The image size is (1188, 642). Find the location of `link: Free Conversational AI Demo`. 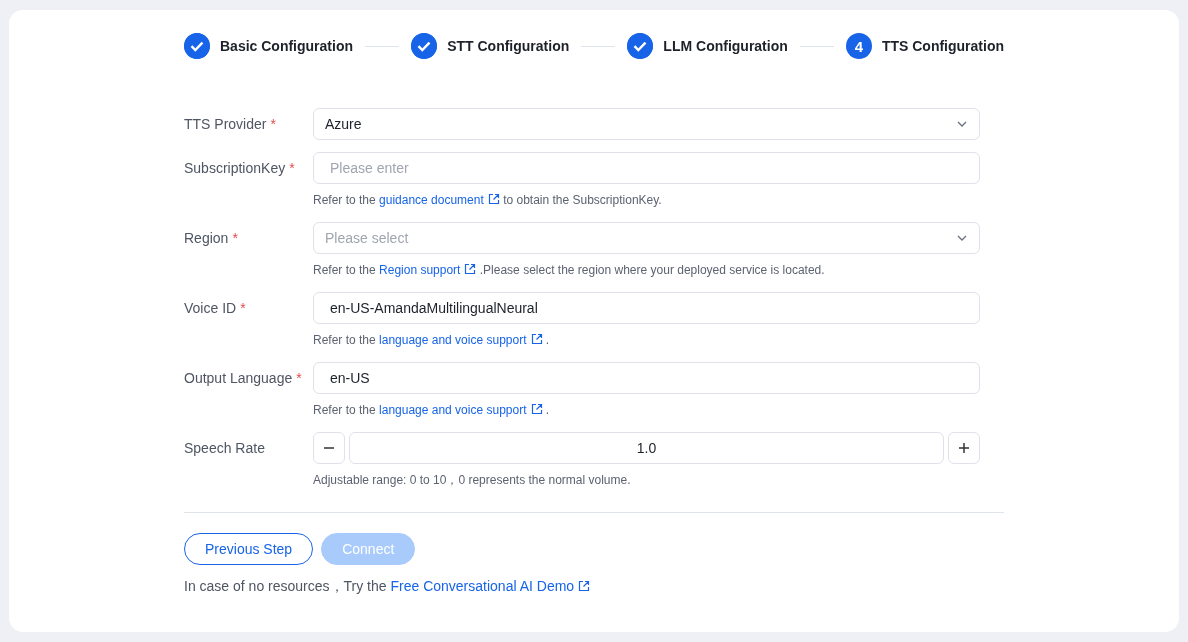

link: Free Conversational AI Demo is located at coordinates (490, 586).